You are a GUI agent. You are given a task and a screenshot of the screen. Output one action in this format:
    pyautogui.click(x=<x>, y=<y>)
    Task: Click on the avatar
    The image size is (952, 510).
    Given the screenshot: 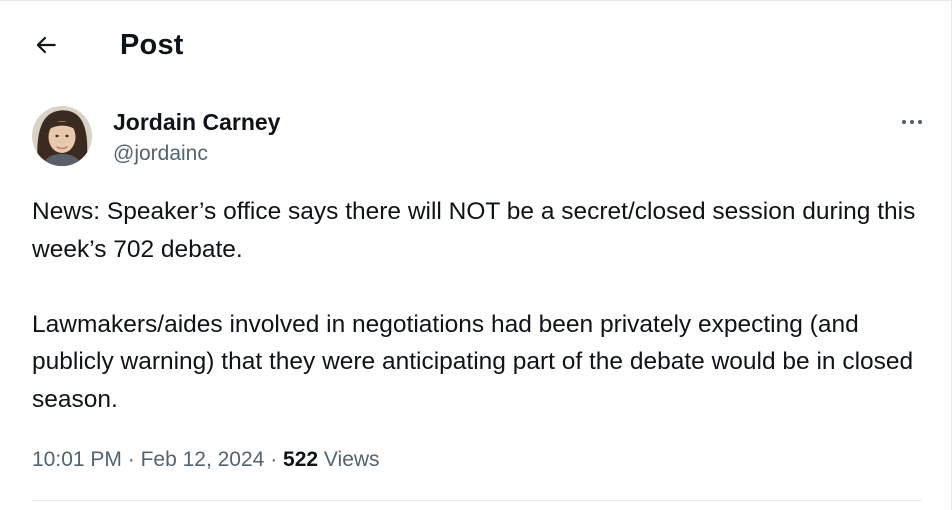 What is the action you would take?
    pyautogui.click(x=62, y=136)
    